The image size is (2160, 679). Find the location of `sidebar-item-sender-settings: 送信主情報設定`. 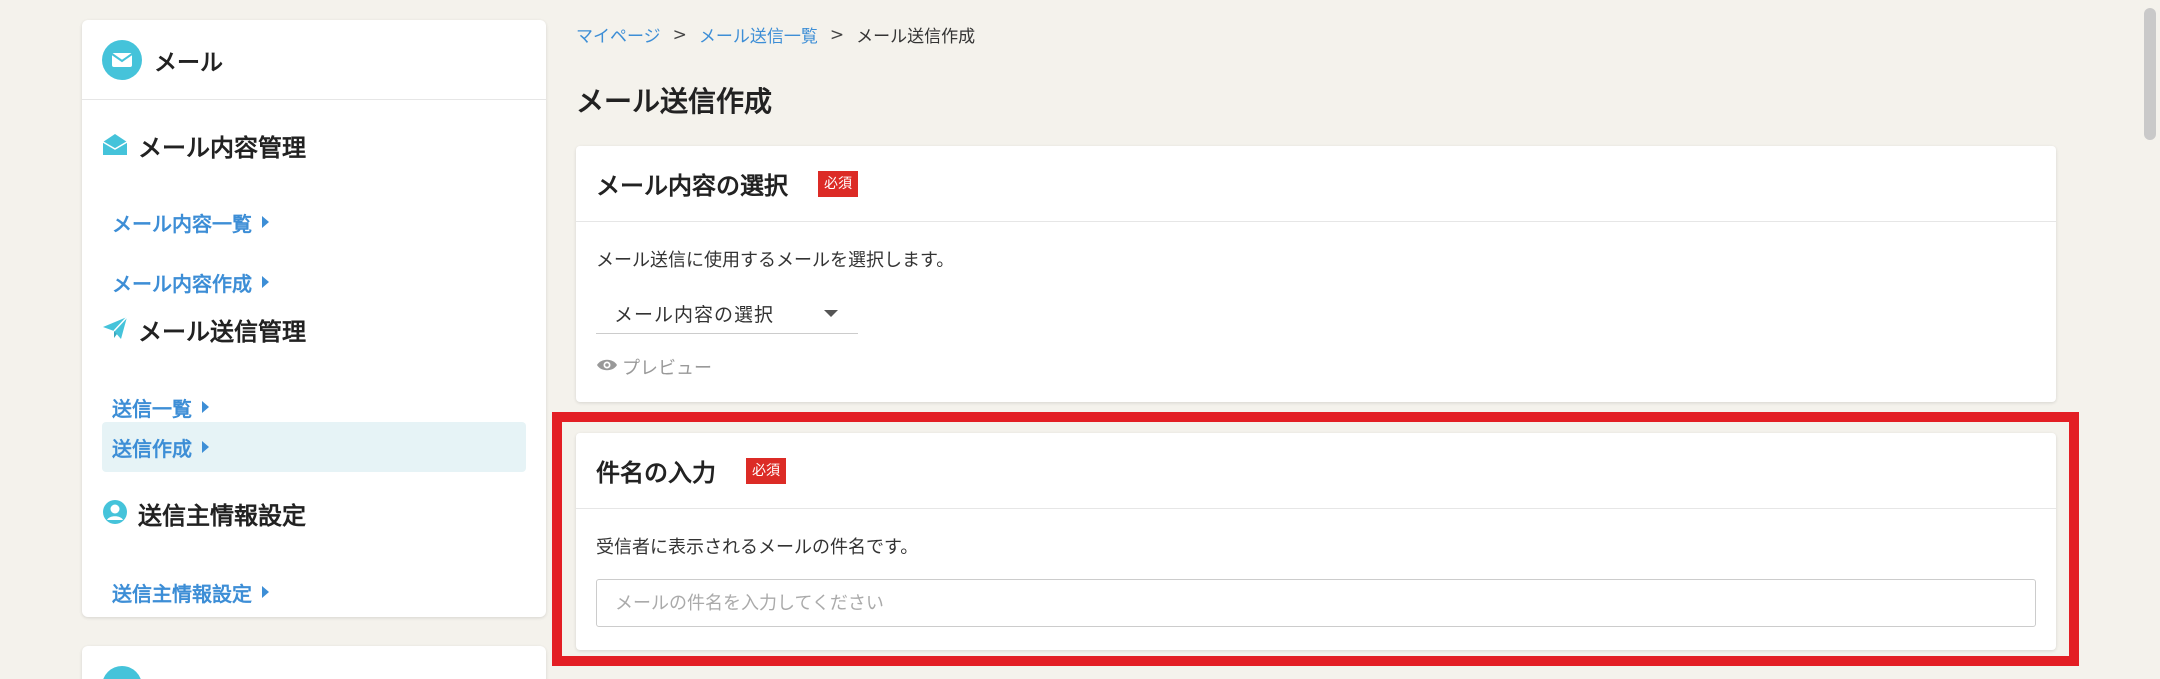

sidebar-item-sender-settings: 送信主情報設定 is located at coordinates (314, 592).